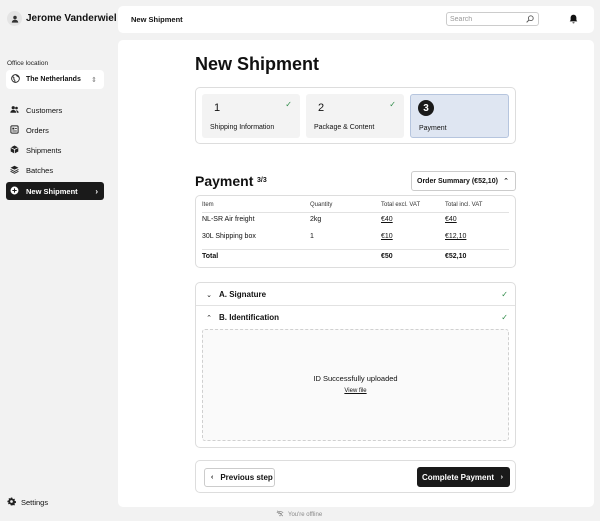  Describe the element at coordinates (14, 130) in the screenshot. I see `orders-icon` at that location.